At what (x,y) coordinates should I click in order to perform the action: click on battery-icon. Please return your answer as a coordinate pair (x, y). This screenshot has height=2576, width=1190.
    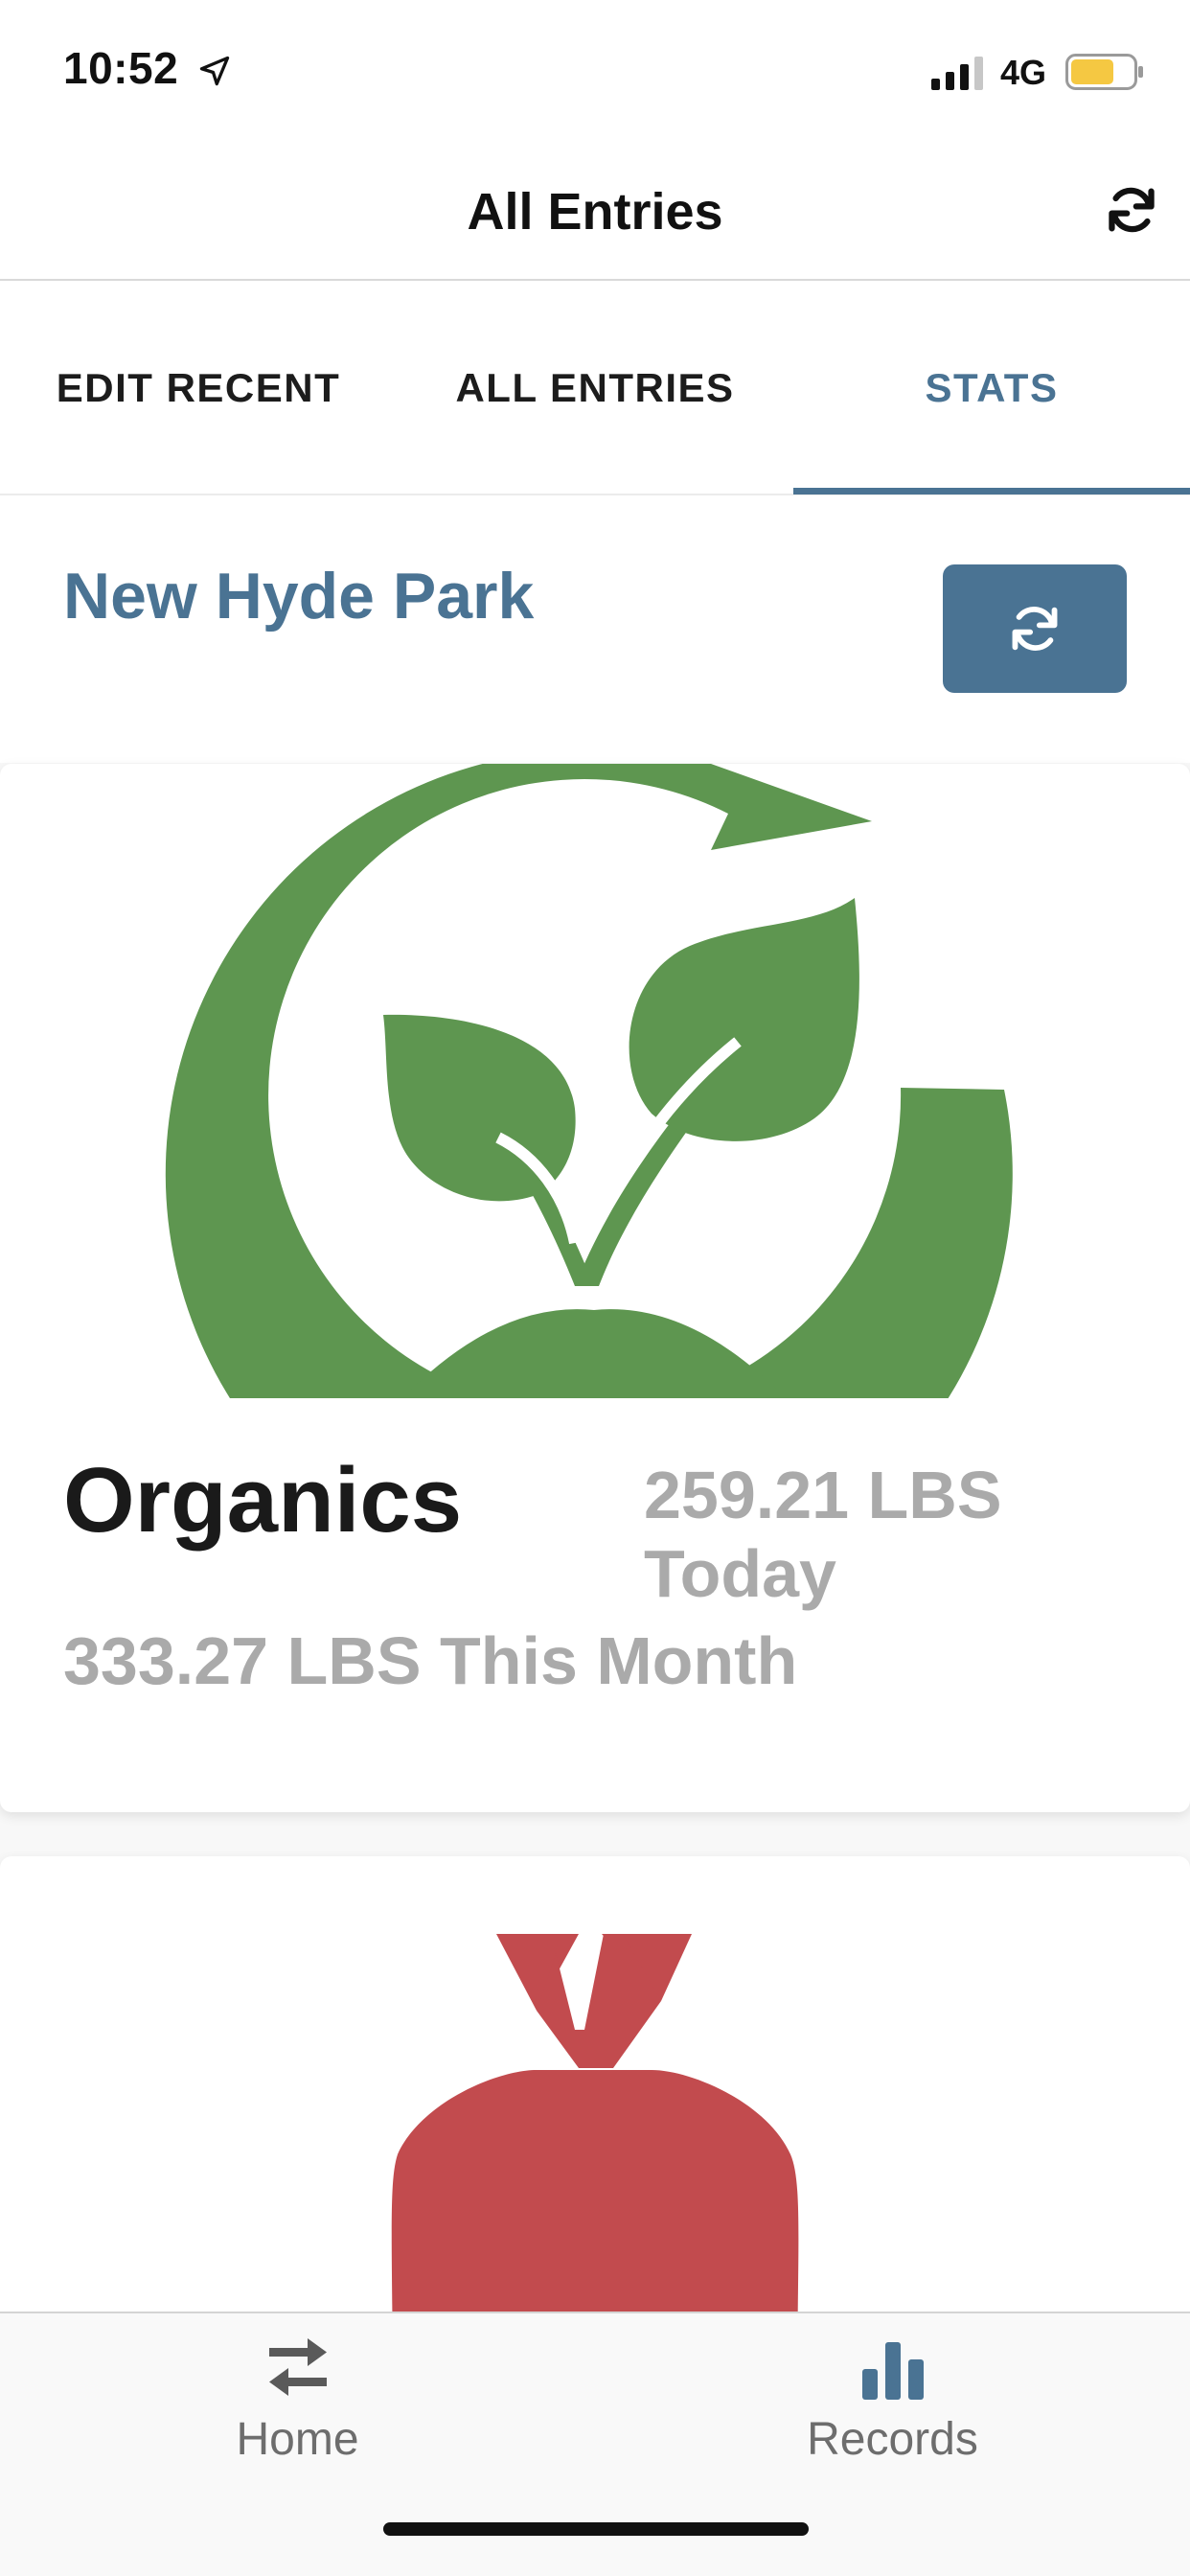
    Looking at the image, I should click on (1104, 72).